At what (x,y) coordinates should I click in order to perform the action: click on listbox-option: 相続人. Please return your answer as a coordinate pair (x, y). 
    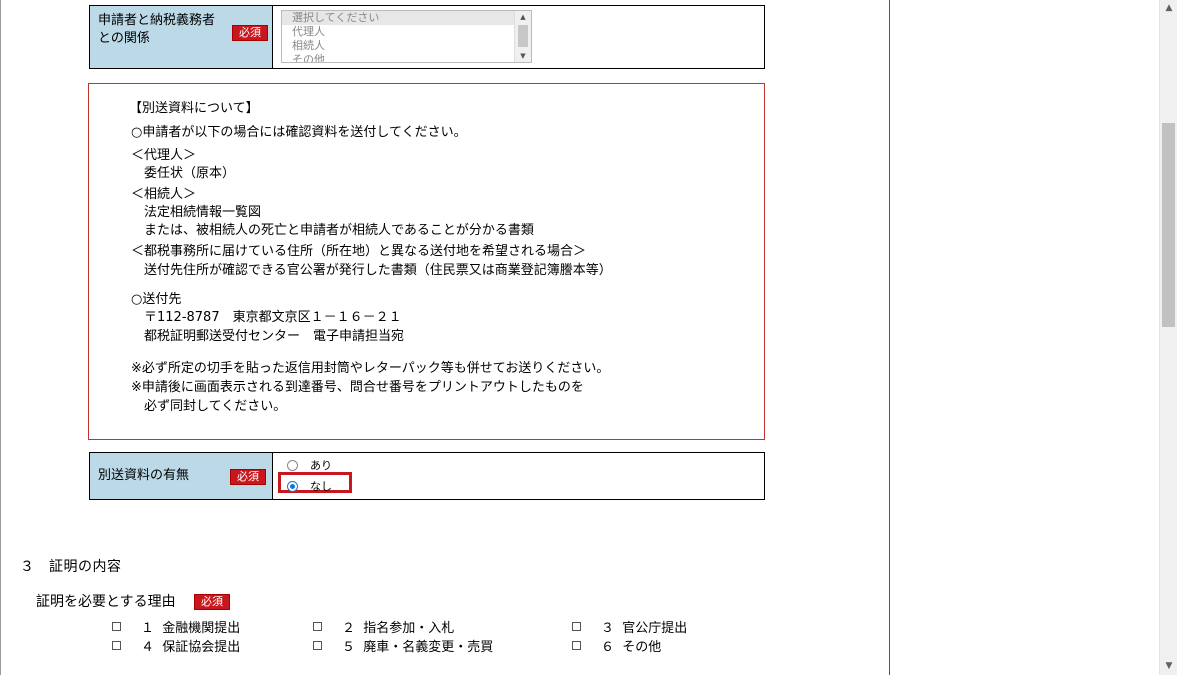
    Looking at the image, I should click on (406, 46).